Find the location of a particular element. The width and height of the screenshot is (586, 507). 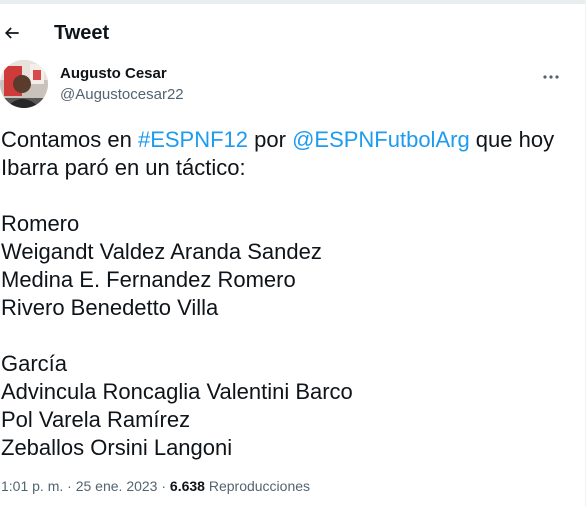

tweet-time: 1:01 p. m. is located at coordinates (32, 486).